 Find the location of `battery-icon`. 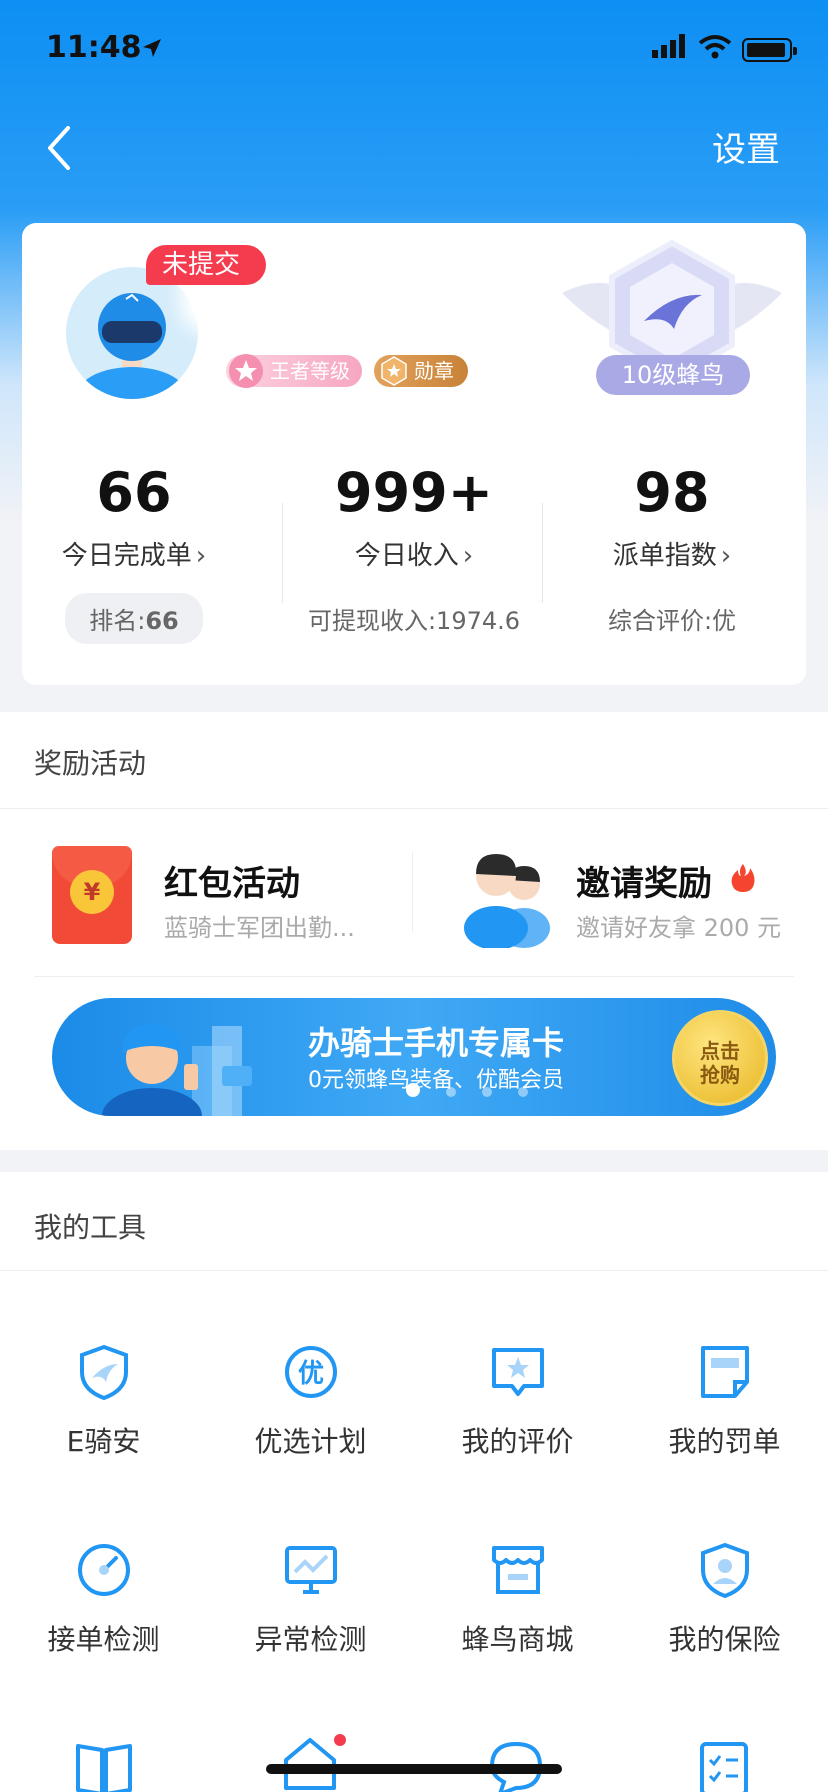

battery-icon is located at coordinates (769, 50).